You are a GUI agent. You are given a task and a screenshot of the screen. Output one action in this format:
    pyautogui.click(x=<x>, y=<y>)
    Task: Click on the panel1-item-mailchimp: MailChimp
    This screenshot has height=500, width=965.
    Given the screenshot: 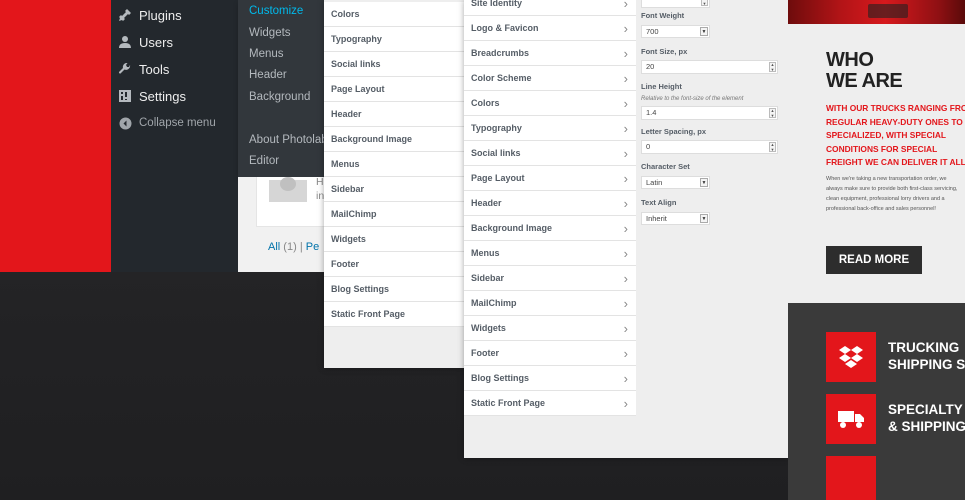 What is the action you would take?
    pyautogui.click(x=394, y=214)
    